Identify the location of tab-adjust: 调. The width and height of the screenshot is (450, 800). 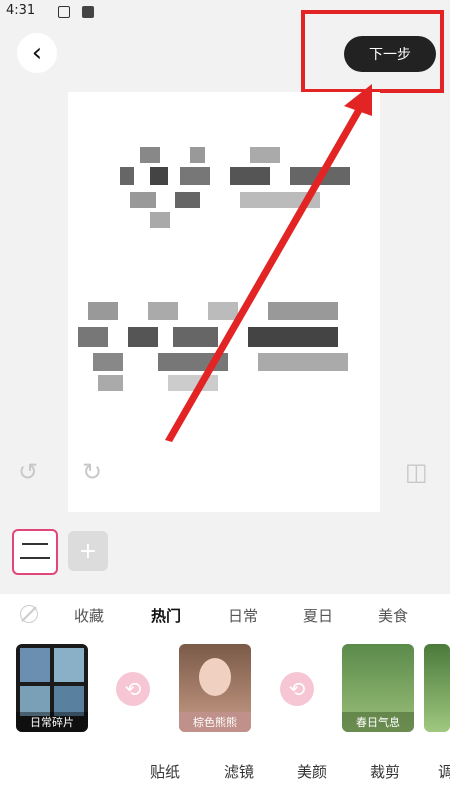
(444, 771).